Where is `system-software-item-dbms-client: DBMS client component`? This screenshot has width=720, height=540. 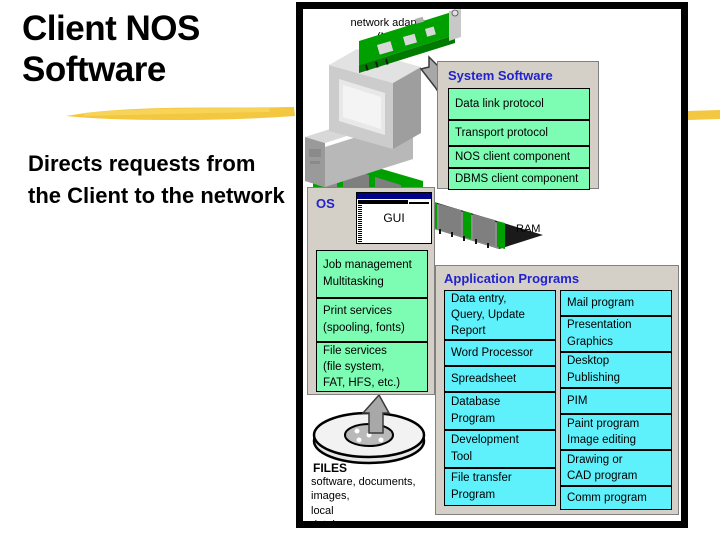 system-software-item-dbms-client: DBMS client component is located at coordinates (519, 179).